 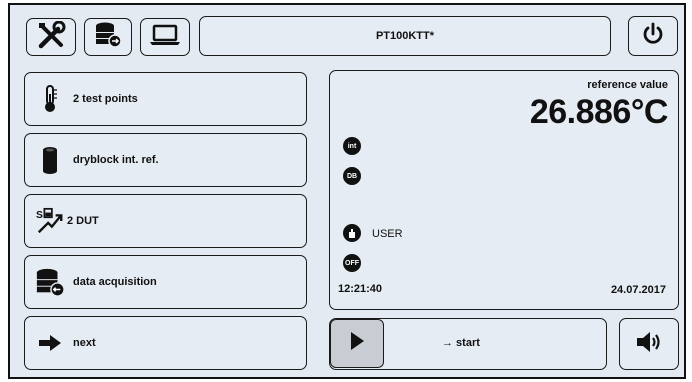 I want to click on database-export-icon, so click(x=108, y=37).